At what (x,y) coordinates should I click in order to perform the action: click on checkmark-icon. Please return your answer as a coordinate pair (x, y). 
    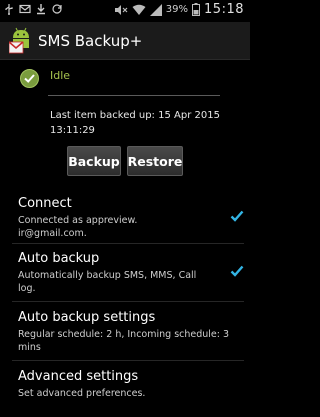
    Looking at the image, I should click on (29, 78).